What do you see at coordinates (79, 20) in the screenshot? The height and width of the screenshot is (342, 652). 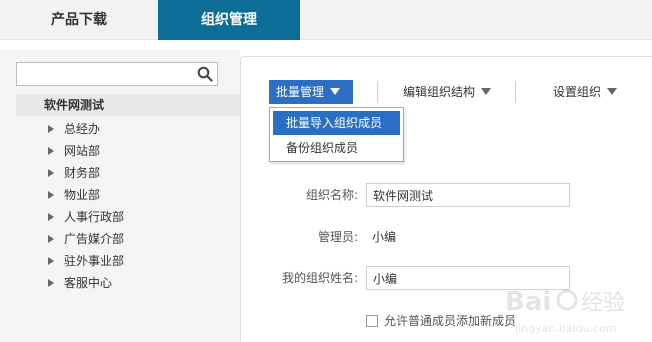 I see `tab-product-download: 产品下载` at bounding box center [79, 20].